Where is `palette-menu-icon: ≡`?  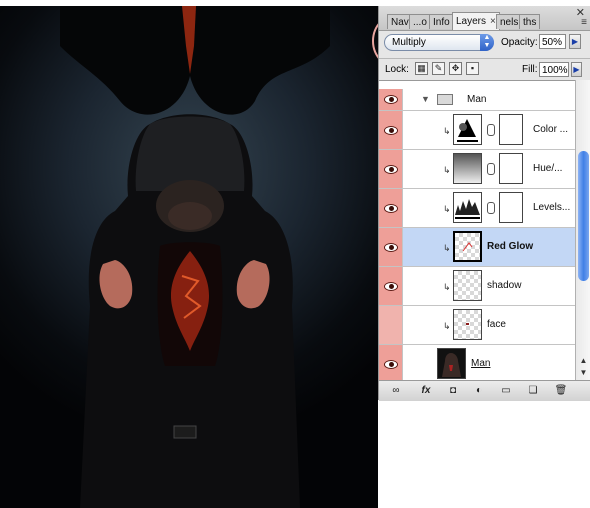
palette-menu-icon: ≡ is located at coordinates (584, 22).